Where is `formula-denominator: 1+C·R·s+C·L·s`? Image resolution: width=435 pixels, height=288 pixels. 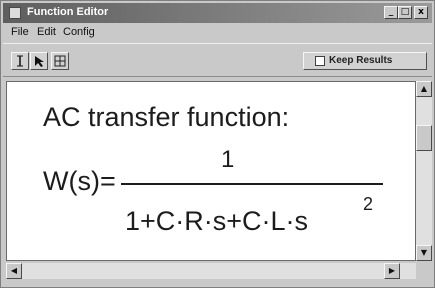
formula-denominator: 1+C·R·s+C·L·s is located at coordinates (217, 221).